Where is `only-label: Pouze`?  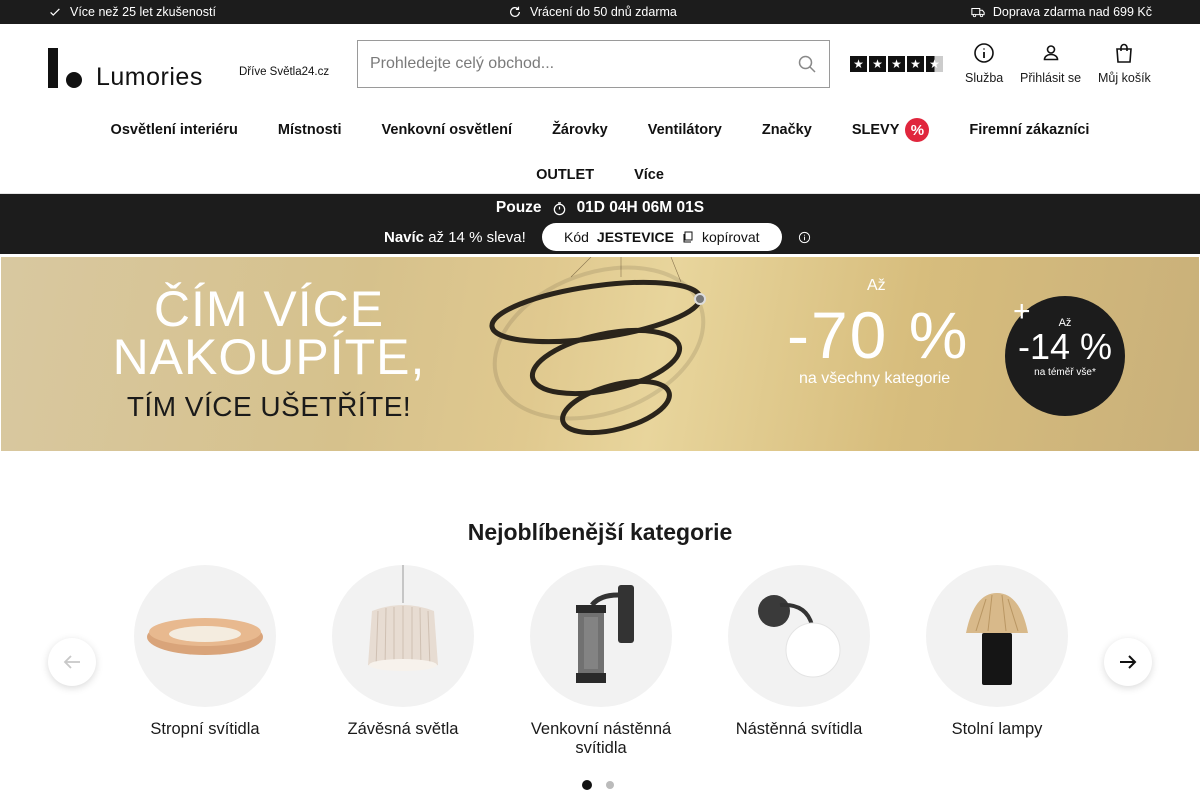 only-label: Pouze is located at coordinates (518, 207).